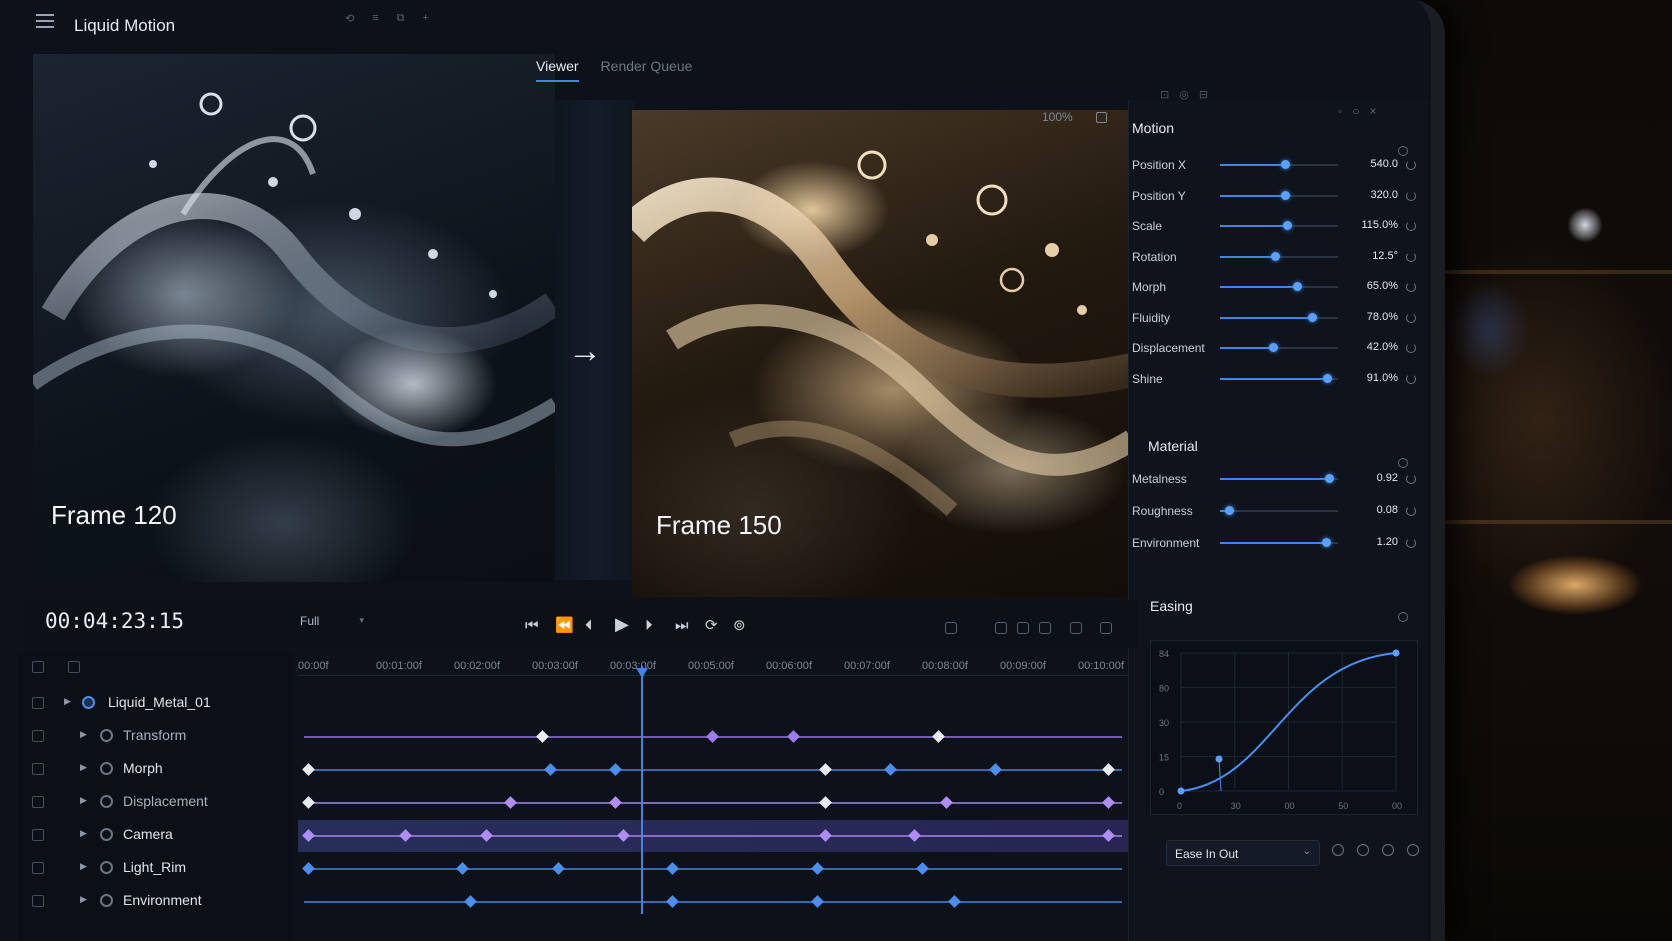  I want to click on easing-reset-icon, so click(1403, 617).